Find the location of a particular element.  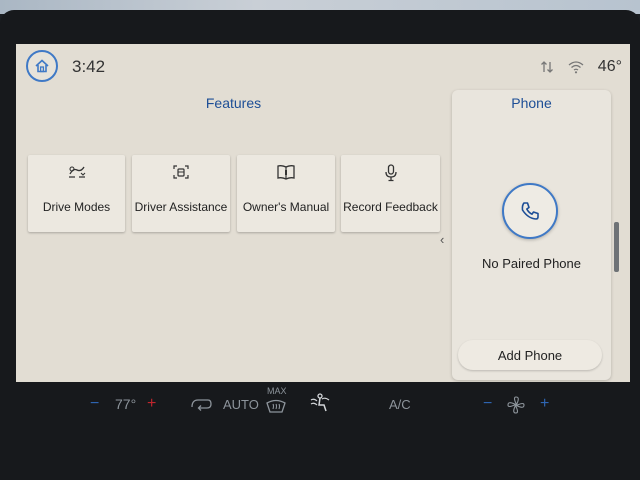

tile-label: Owner's Manual is located at coordinates (286, 207).